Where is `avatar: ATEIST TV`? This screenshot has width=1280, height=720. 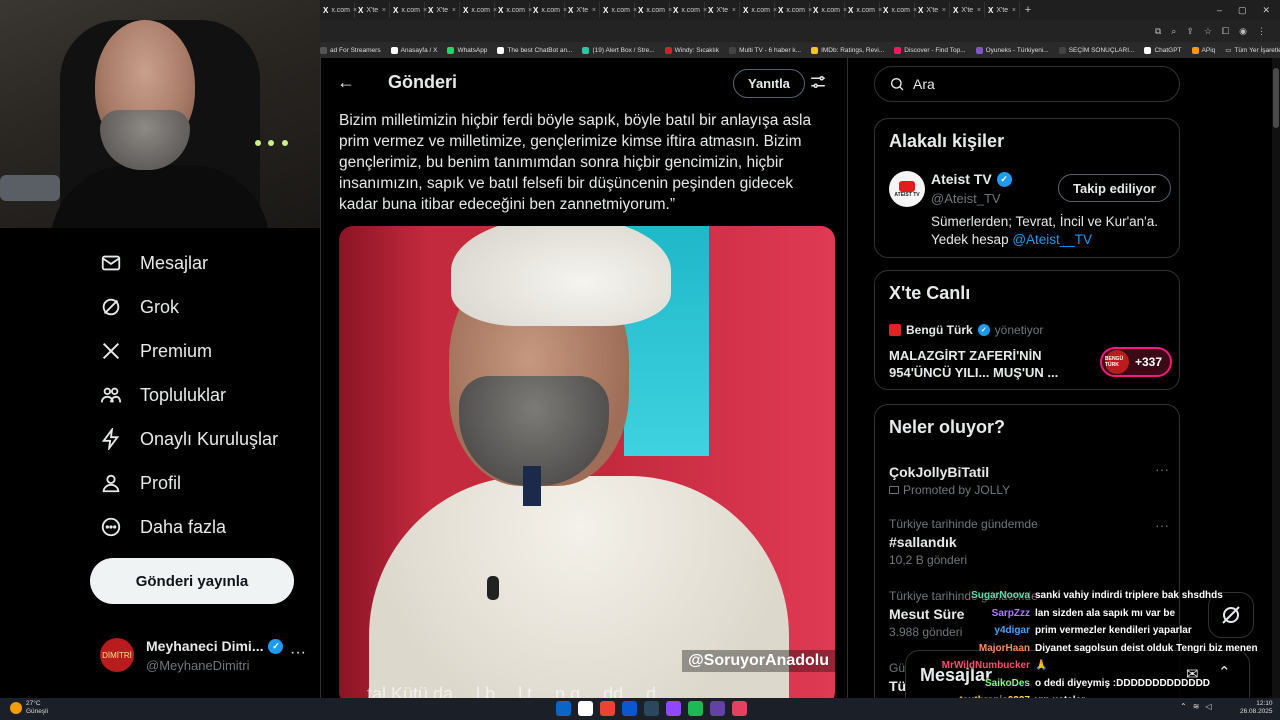
avatar: ATEIST TV is located at coordinates (907, 189).